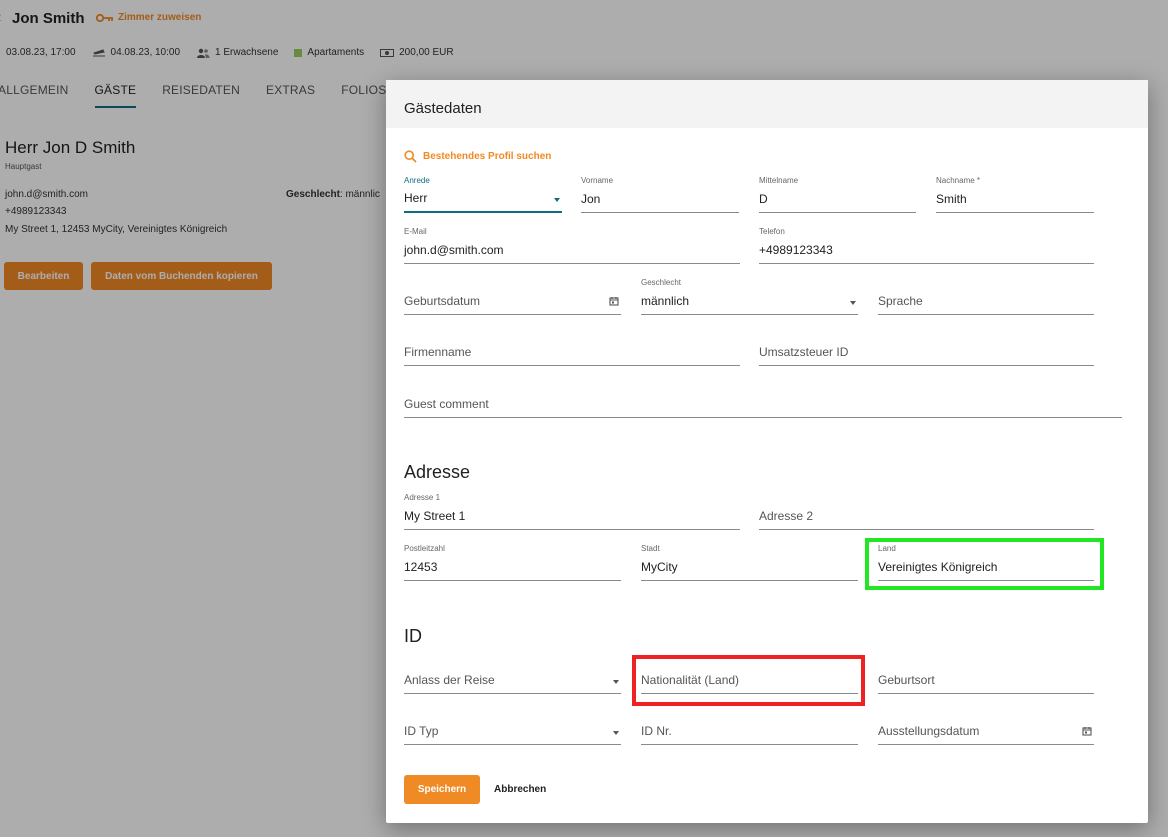 This screenshot has width=1168, height=837. I want to click on middle-name-value: D, so click(763, 199).